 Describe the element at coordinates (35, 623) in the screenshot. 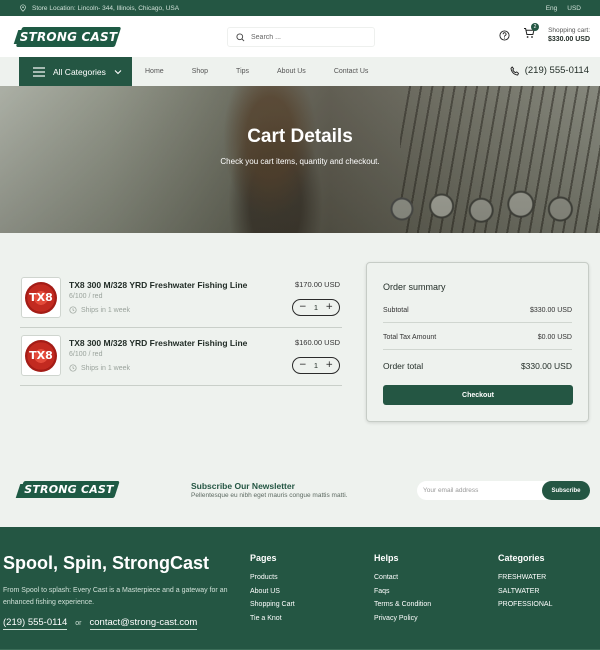

I see `footer-phone-link: (219) 555-0114` at that location.